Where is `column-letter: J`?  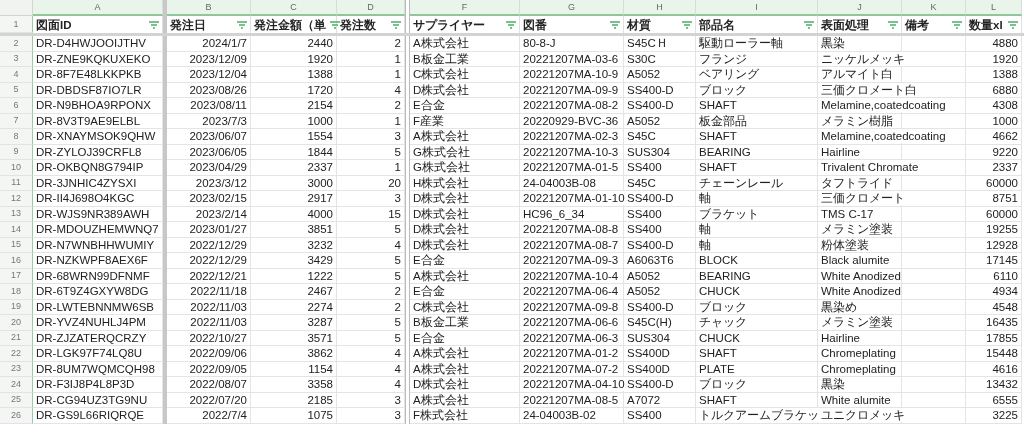
column-letter: J is located at coordinates (860, 8).